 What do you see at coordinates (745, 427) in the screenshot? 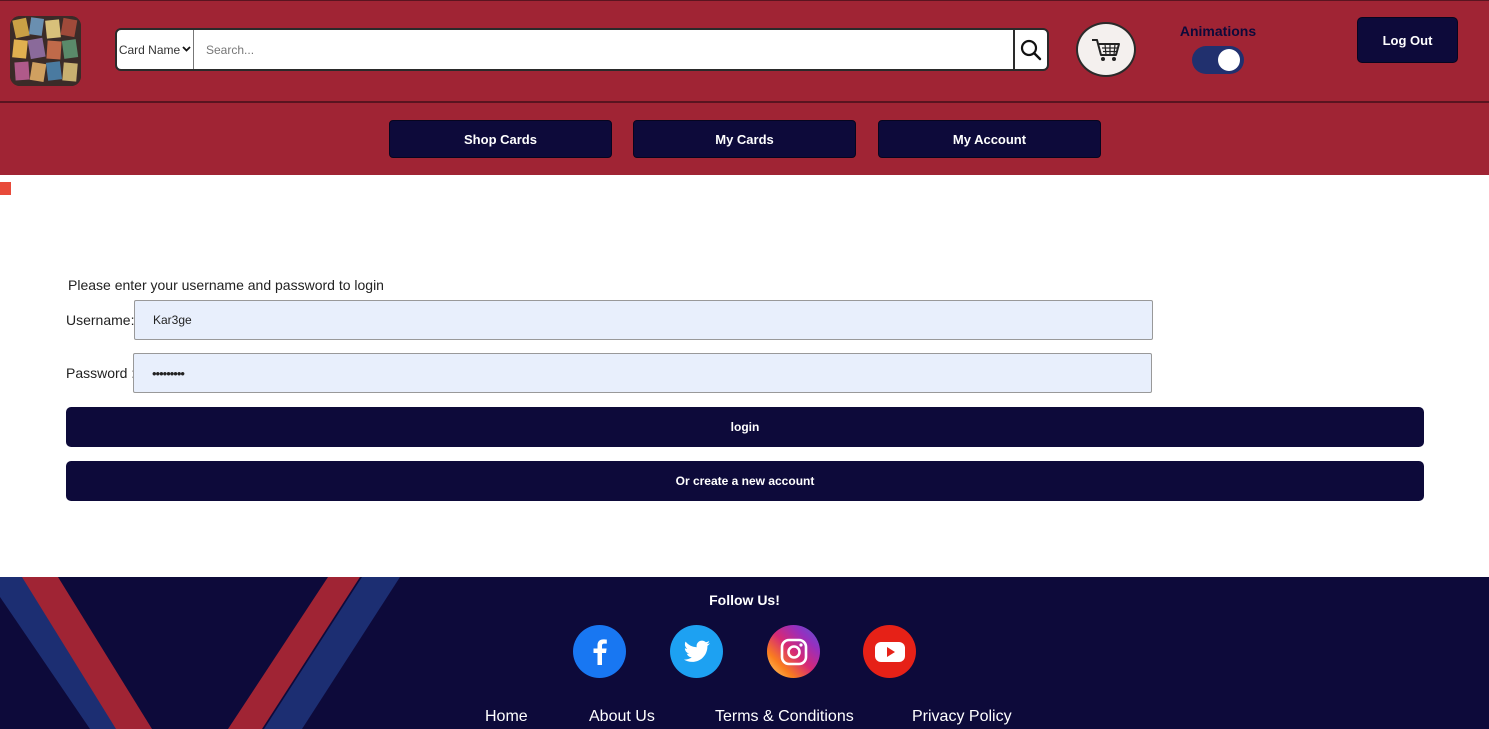
I see `login-button: login` at bounding box center [745, 427].